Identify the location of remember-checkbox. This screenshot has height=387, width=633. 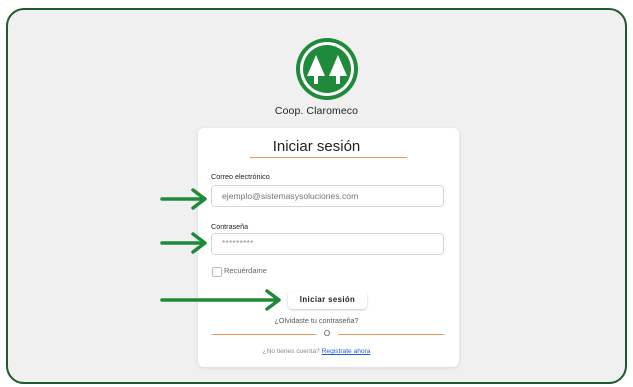
(217, 272).